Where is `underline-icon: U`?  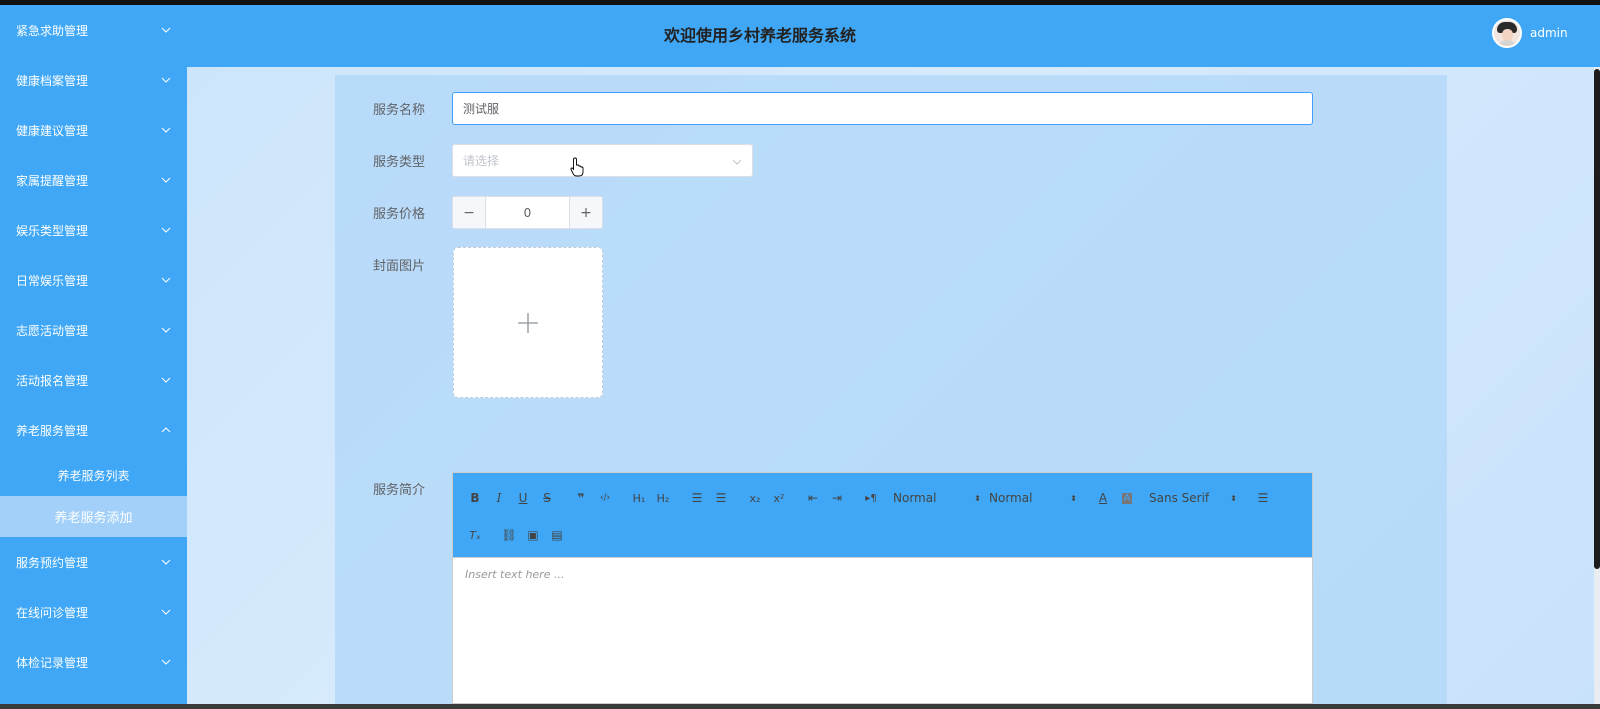 underline-icon: U is located at coordinates (523, 498).